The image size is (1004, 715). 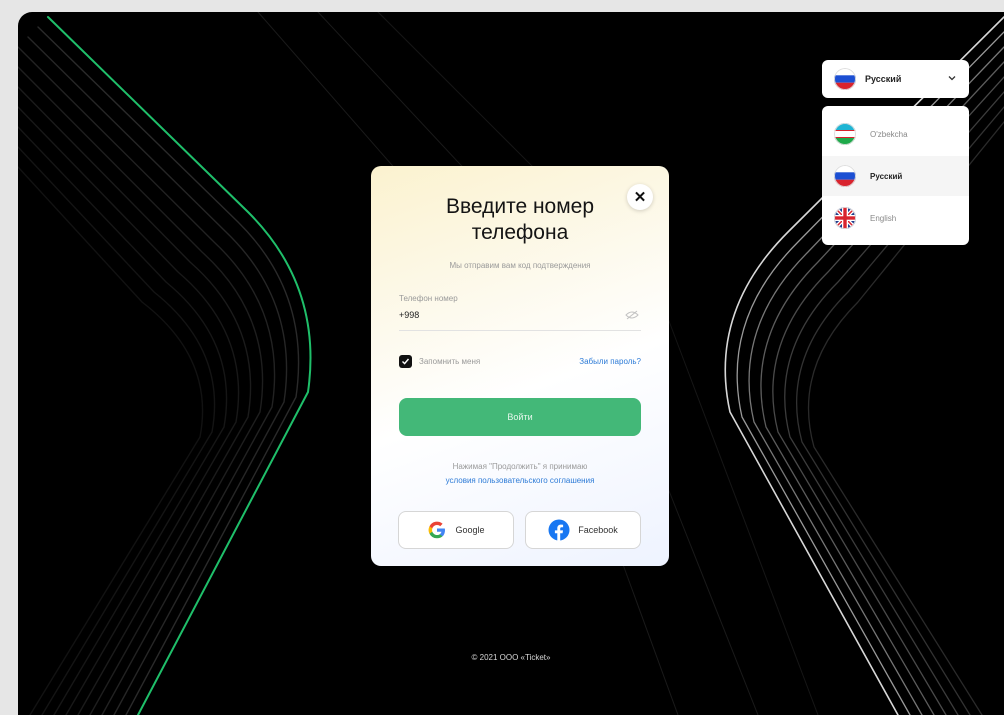 I want to click on language-option-uzbek: O'zbekcha, so click(x=895, y=134).